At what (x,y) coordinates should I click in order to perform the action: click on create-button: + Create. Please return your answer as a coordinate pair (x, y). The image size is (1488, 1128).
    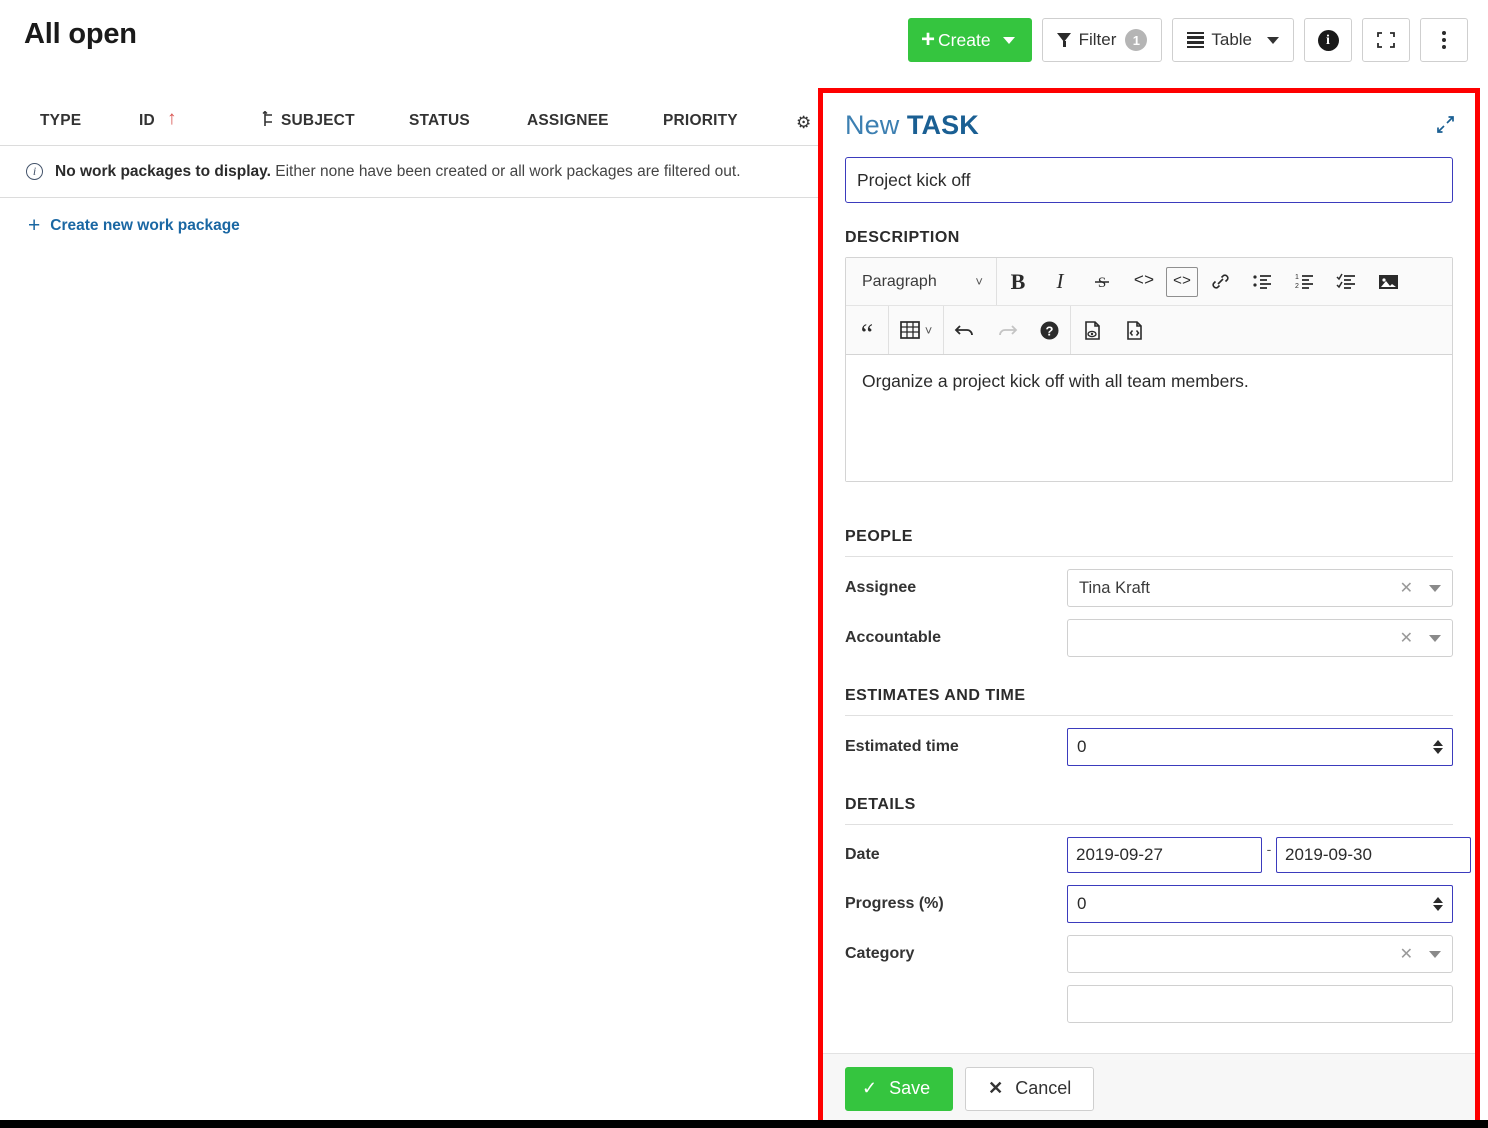
    Looking at the image, I should click on (970, 40).